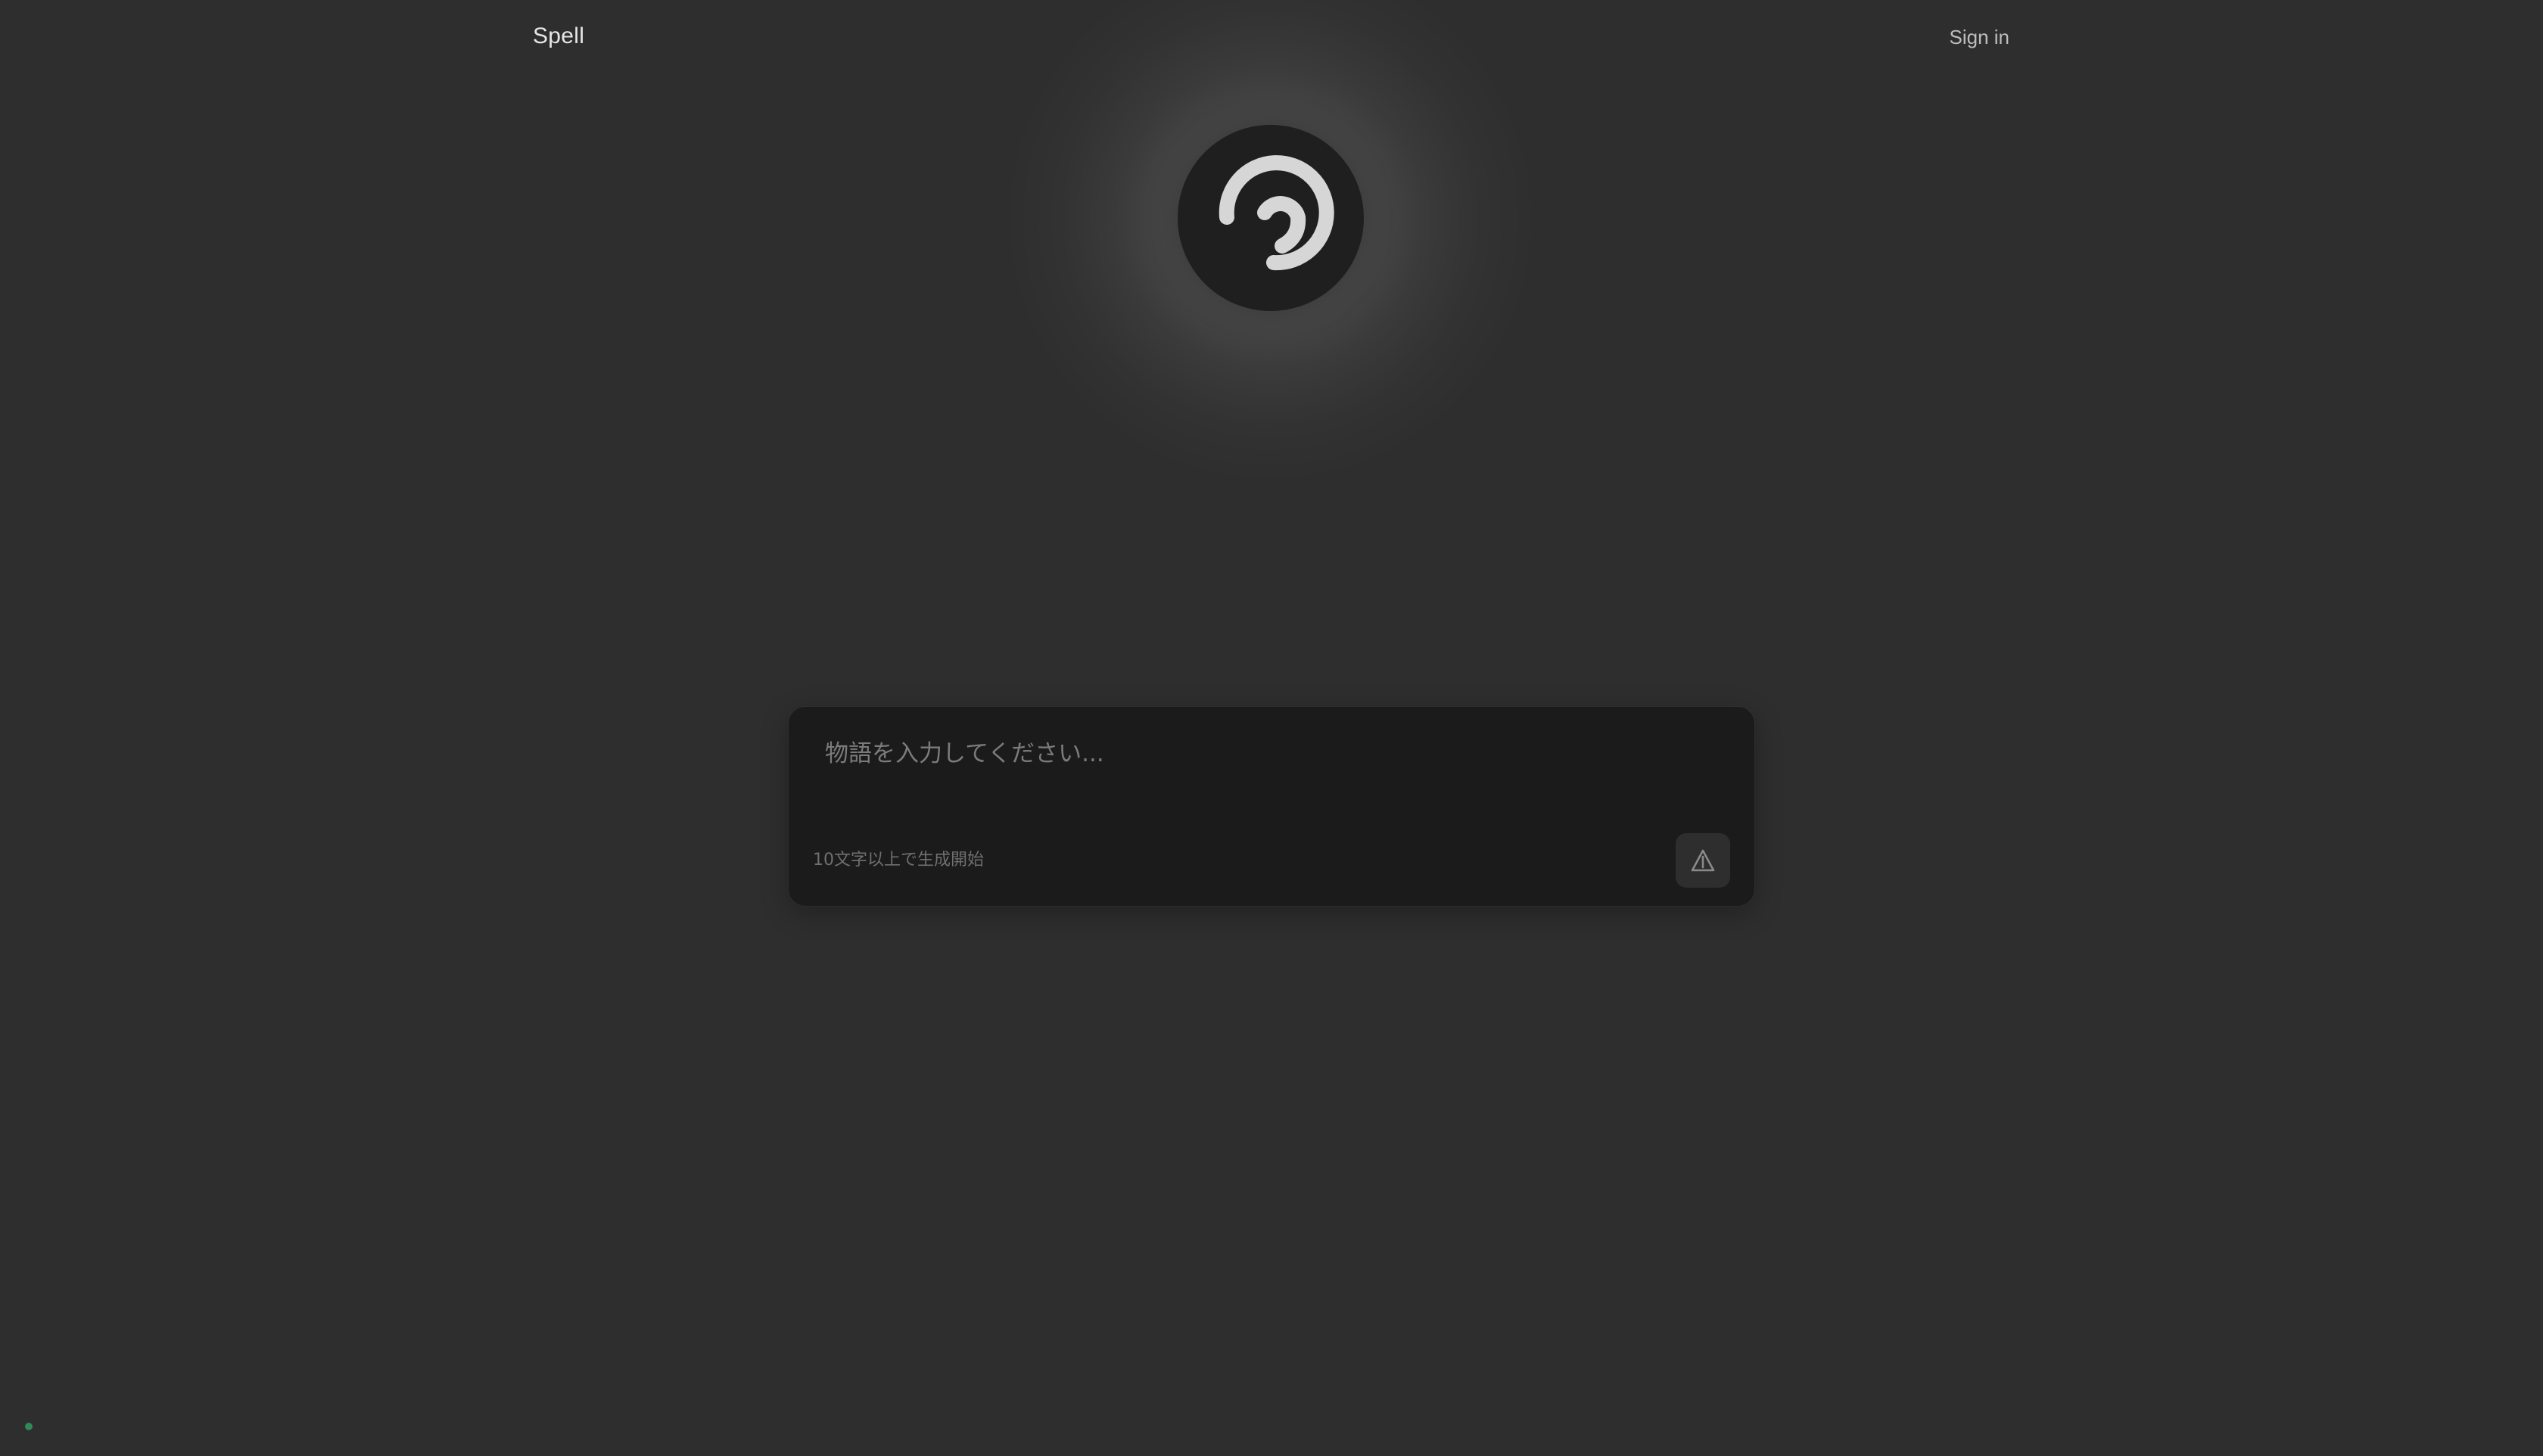  What do you see at coordinates (1276, 213) in the screenshot?
I see `spell-swirl-logo-icon` at bounding box center [1276, 213].